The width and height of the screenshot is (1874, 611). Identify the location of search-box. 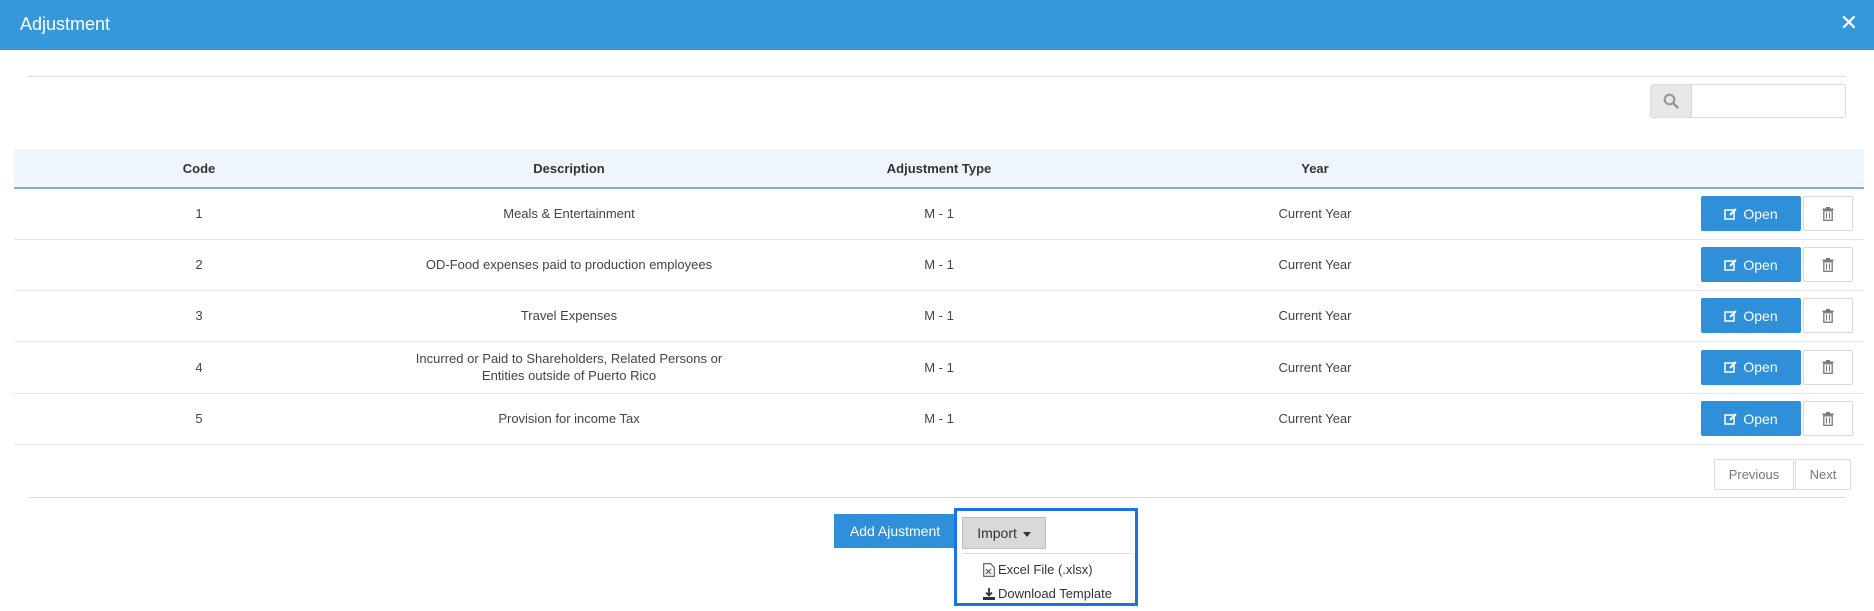
(1748, 101).